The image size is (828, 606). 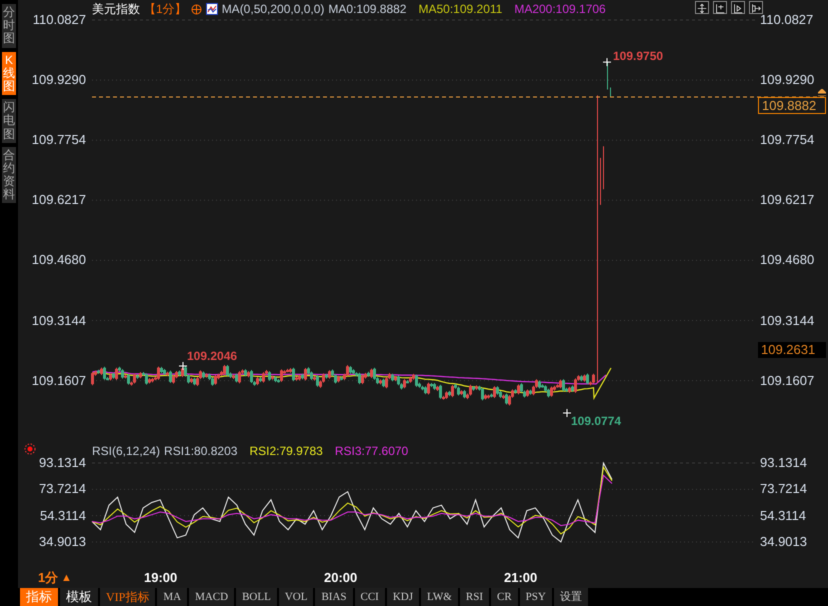 What do you see at coordinates (165, 9) in the screenshot?
I see `period-label: 【1分】` at bounding box center [165, 9].